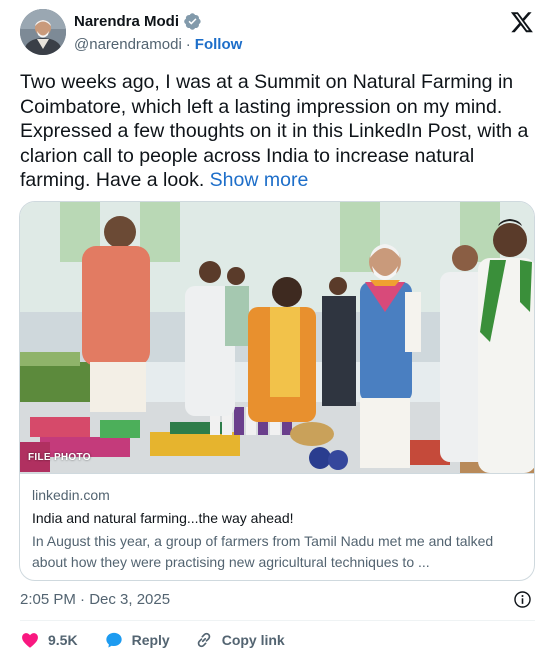 This screenshot has width=550, height=658. What do you see at coordinates (277, 620) in the screenshot?
I see `divider` at bounding box center [277, 620].